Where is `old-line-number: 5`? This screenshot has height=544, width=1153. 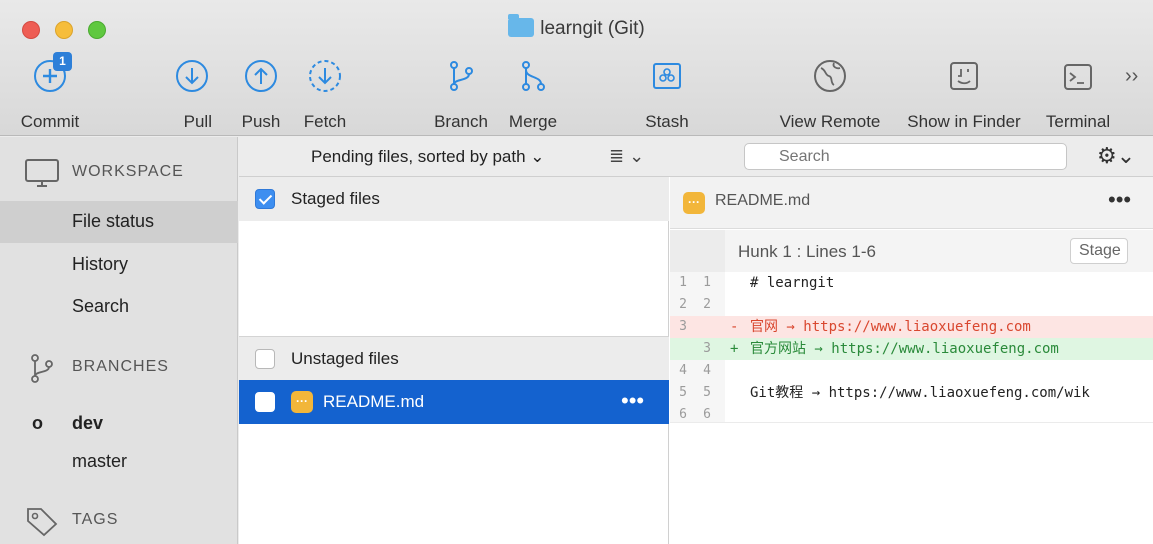
old-line-number: 5 is located at coordinates (683, 392).